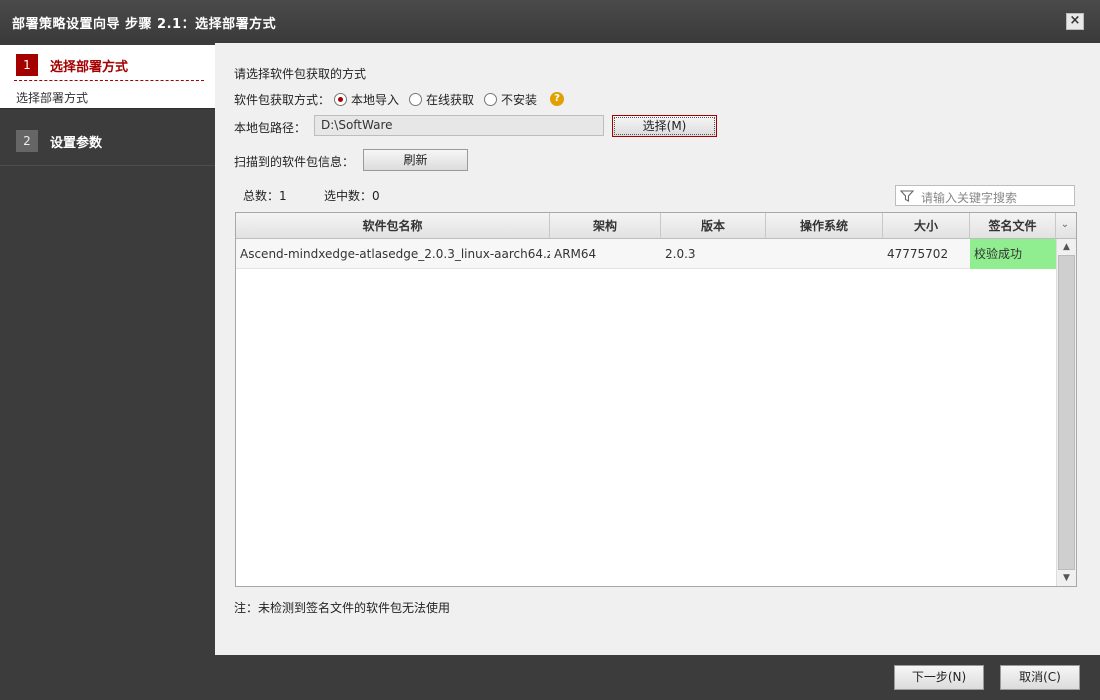 Image resolution: width=1100 pixels, height=700 pixels. Describe the element at coordinates (52, 97) in the screenshot. I see `step-1-sub-item: 选择部署方式` at that location.